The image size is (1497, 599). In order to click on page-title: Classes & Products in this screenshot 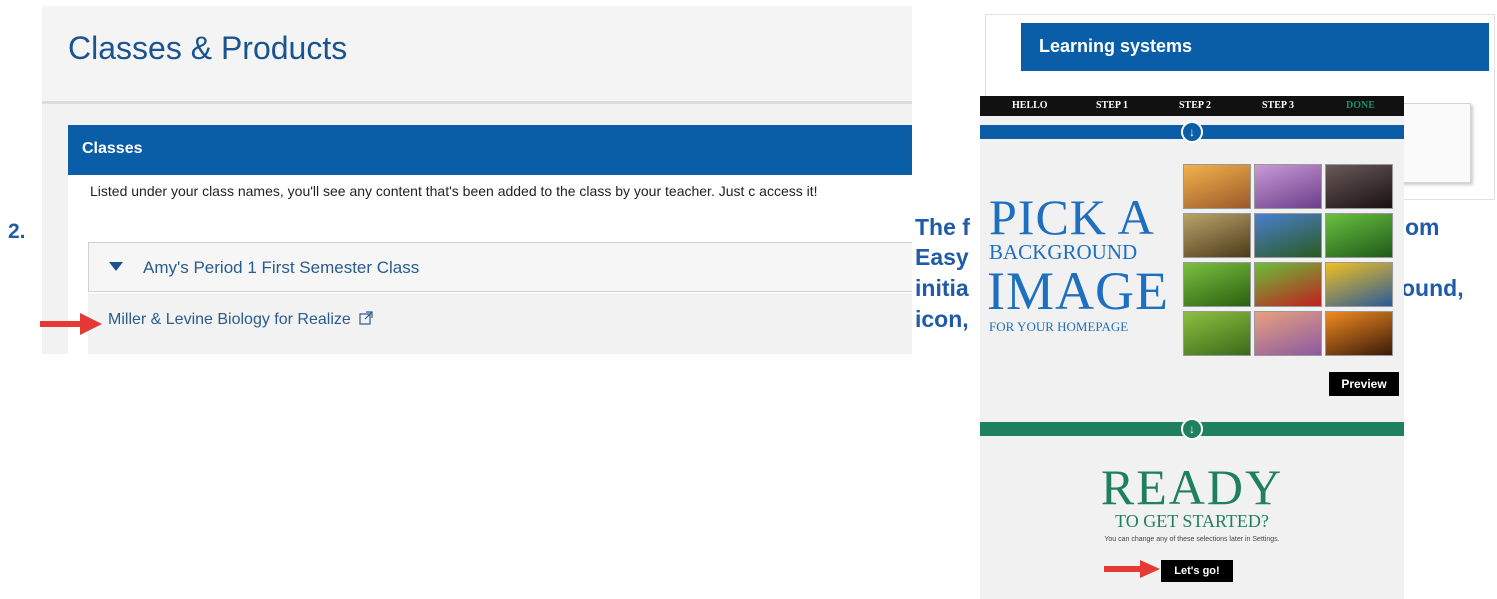, I will do `click(208, 48)`.